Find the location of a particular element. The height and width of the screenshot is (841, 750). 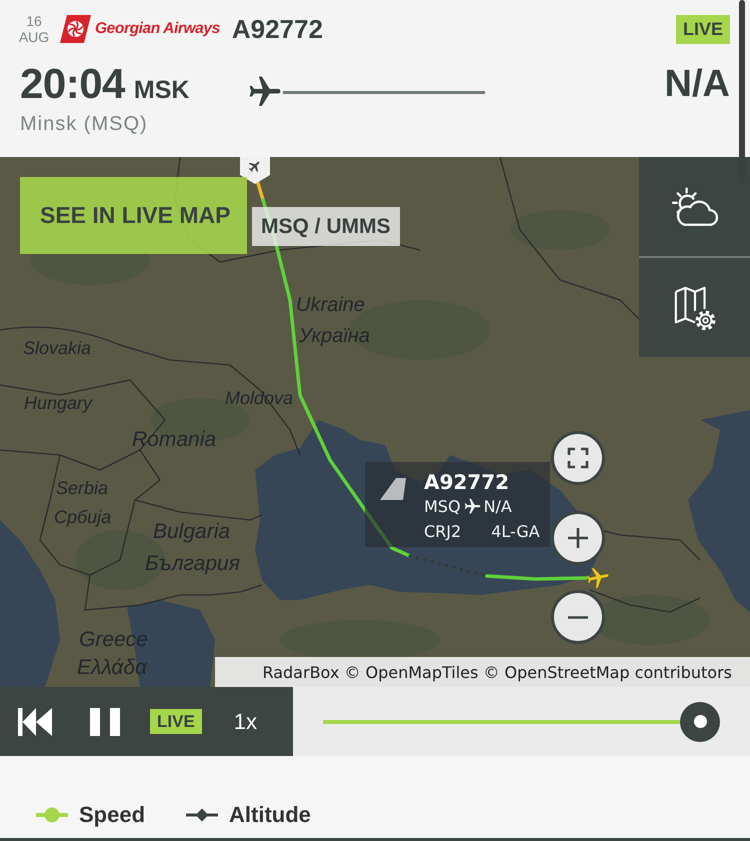

airport-label: MSQ / UMMS is located at coordinates (326, 226).